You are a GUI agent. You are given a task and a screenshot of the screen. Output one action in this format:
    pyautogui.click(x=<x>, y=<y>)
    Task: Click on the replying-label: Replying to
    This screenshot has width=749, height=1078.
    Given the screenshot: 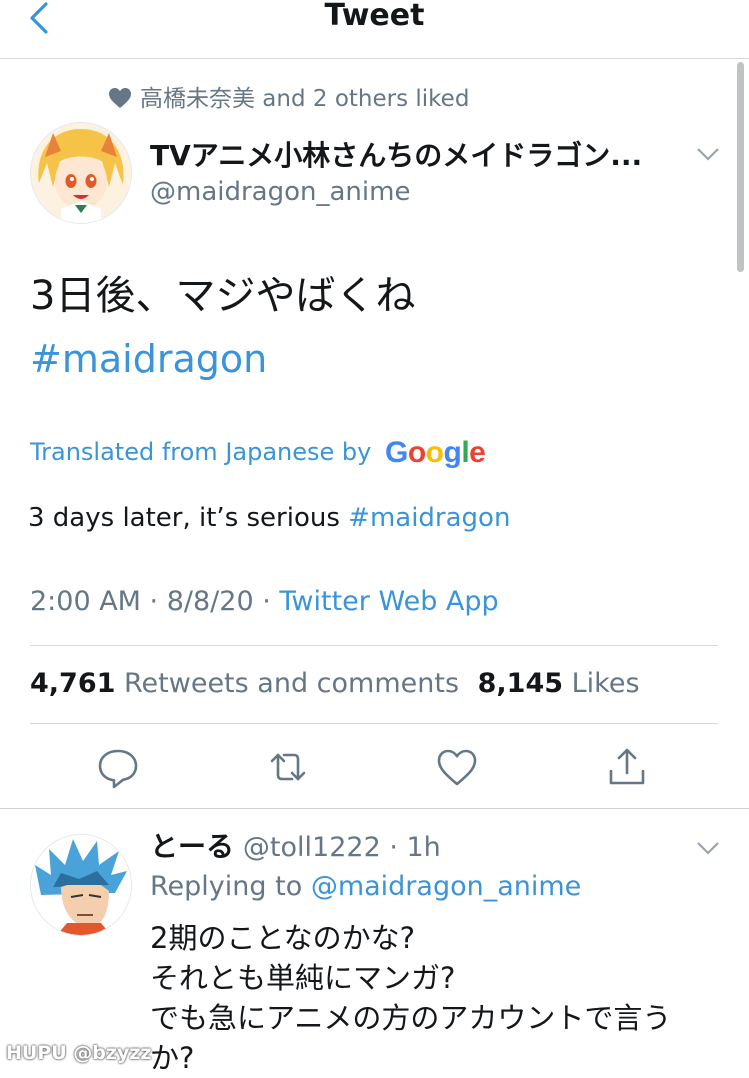 What is the action you would take?
    pyautogui.click(x=230, y=886)
    